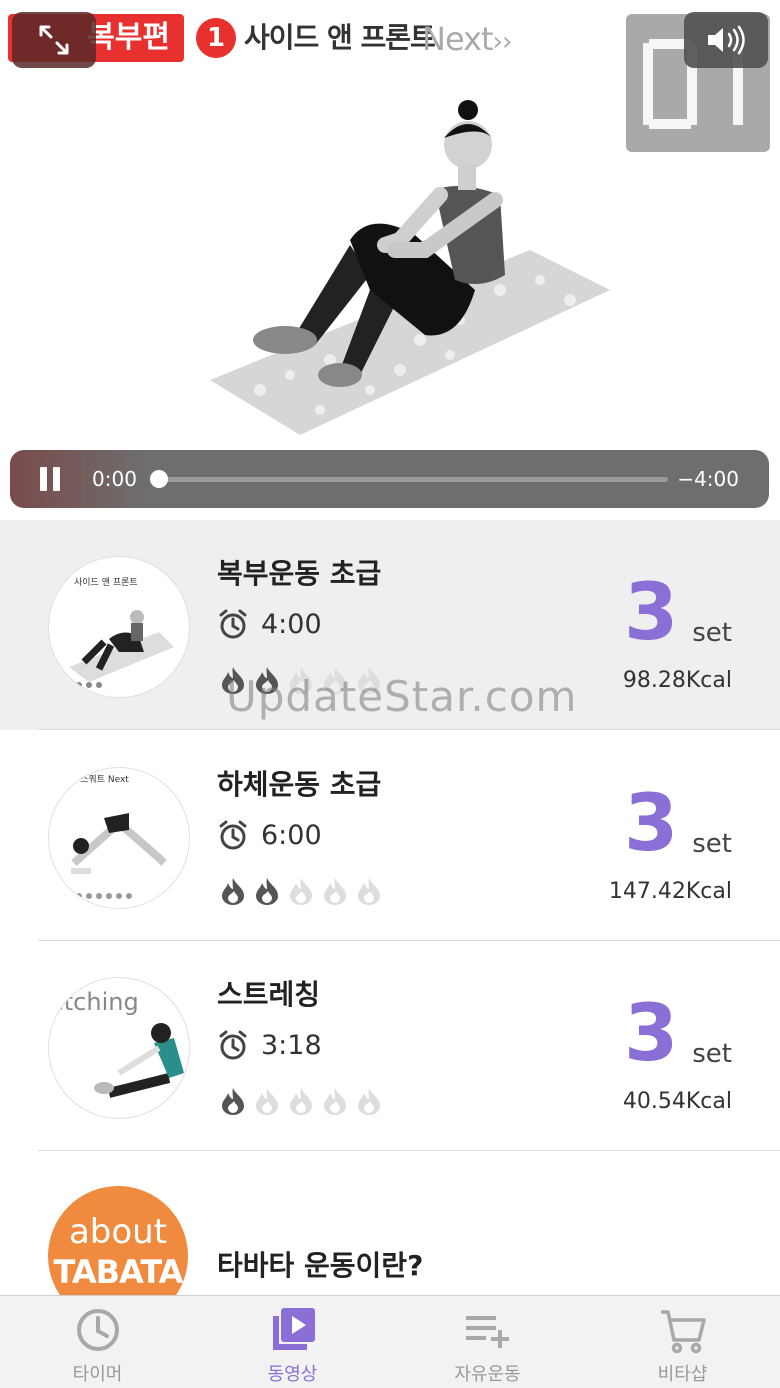 The image size is (780, 1388). I want to click on pause-button, so click(51, 479).